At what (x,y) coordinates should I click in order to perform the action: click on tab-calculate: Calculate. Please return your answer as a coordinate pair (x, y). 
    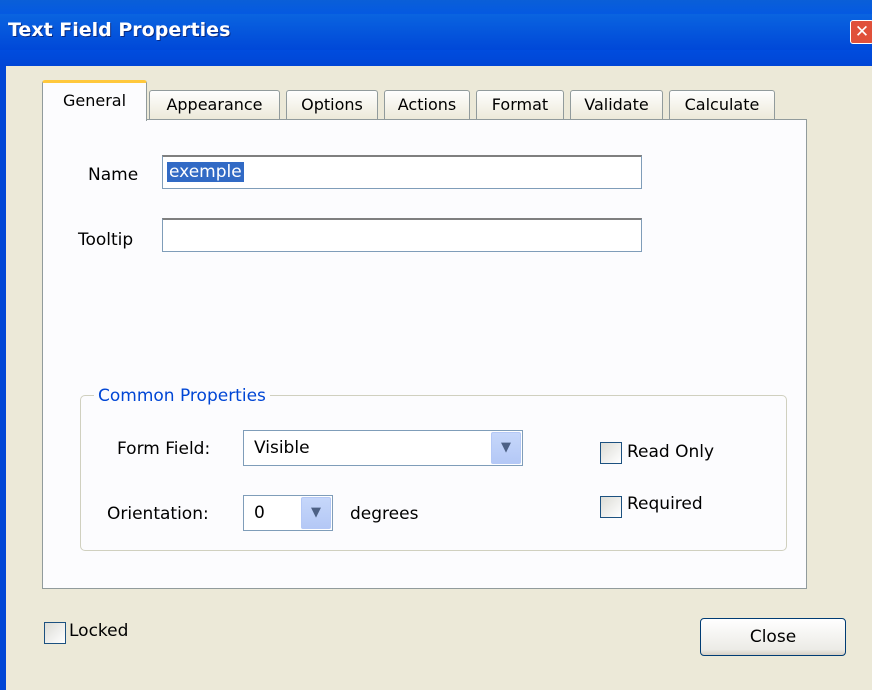
    Looking at the image, I should click on (722, 105).